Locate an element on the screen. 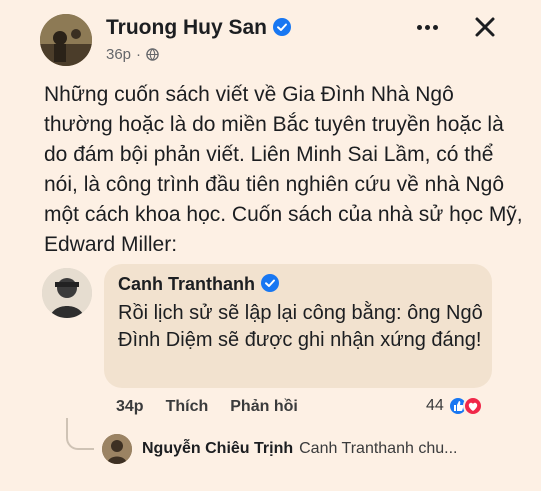 This screenshot has height=491, width=541. reply-thread-line is located at coordinates (80, 434).